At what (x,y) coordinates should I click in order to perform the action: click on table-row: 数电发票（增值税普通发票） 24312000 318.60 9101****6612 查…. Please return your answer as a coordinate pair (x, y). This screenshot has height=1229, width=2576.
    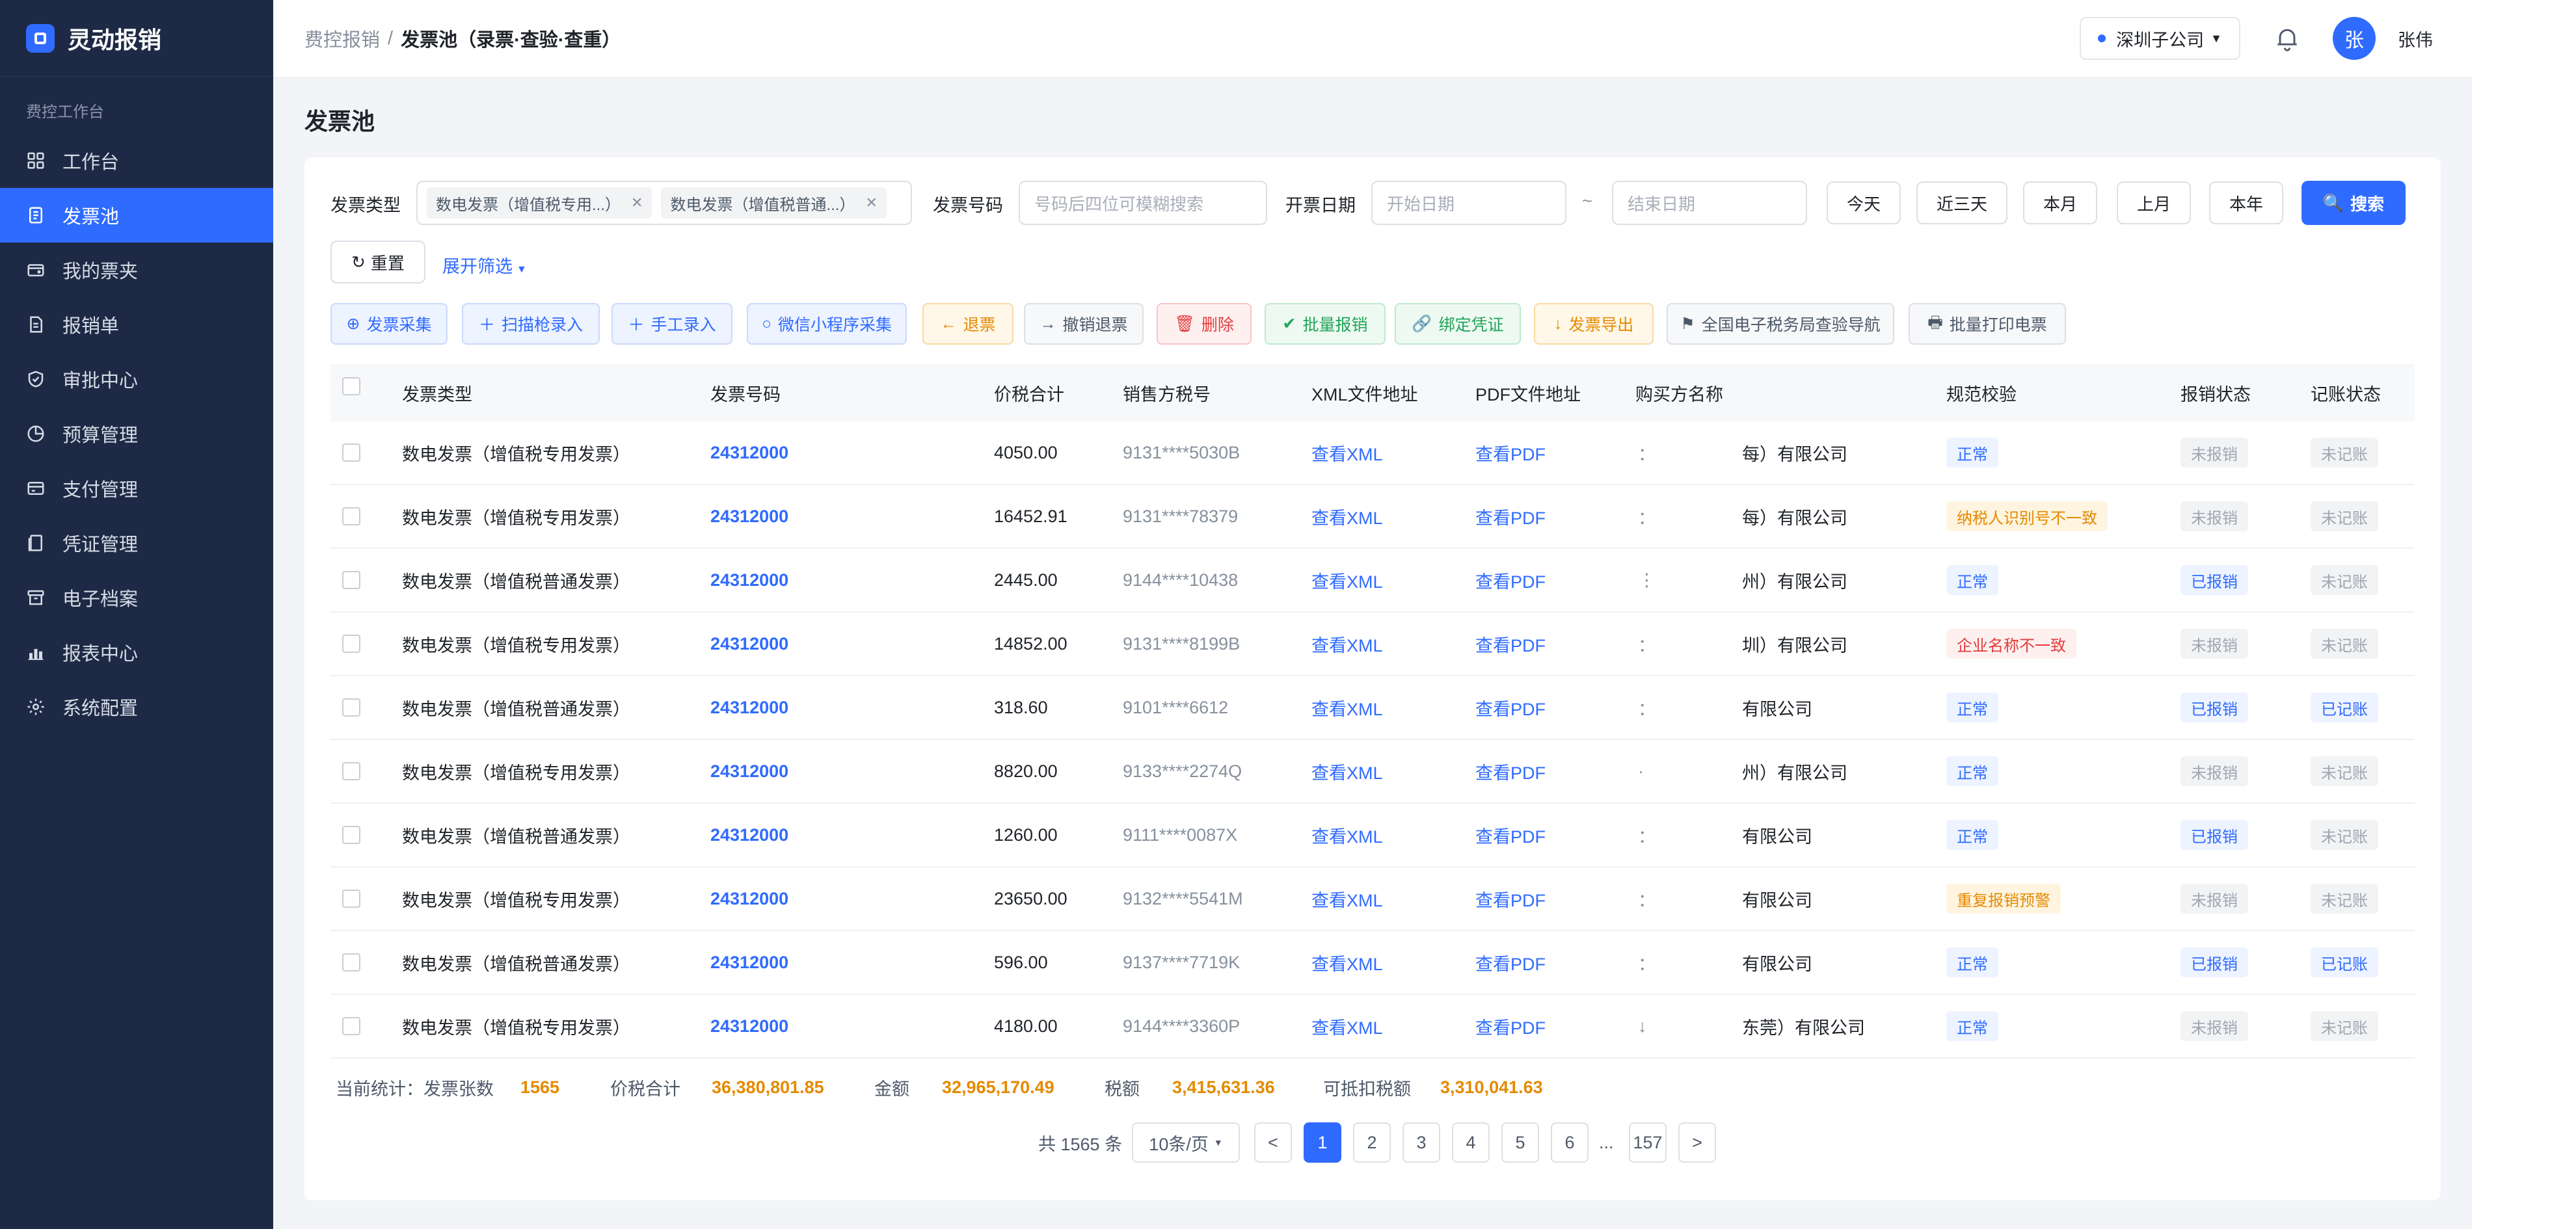
    Looking at the image, I should click on (1372, 708).